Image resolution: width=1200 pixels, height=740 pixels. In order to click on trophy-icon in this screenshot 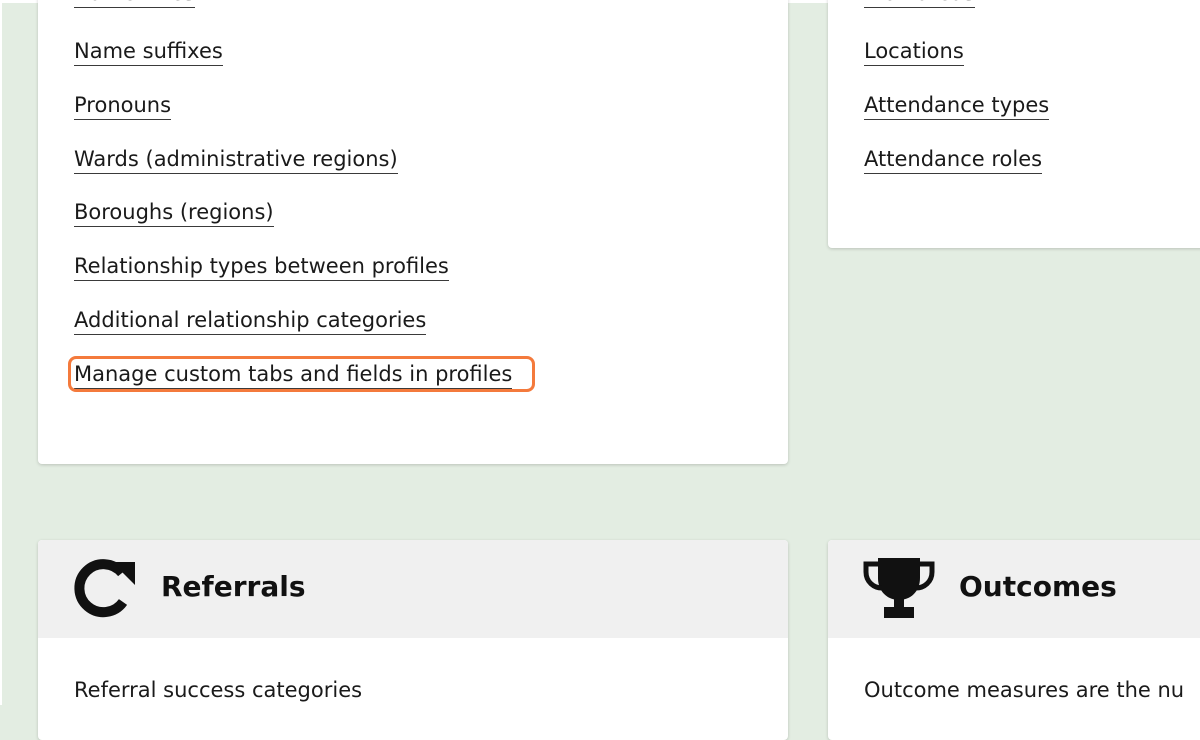, I will do `click(899, 590)`.